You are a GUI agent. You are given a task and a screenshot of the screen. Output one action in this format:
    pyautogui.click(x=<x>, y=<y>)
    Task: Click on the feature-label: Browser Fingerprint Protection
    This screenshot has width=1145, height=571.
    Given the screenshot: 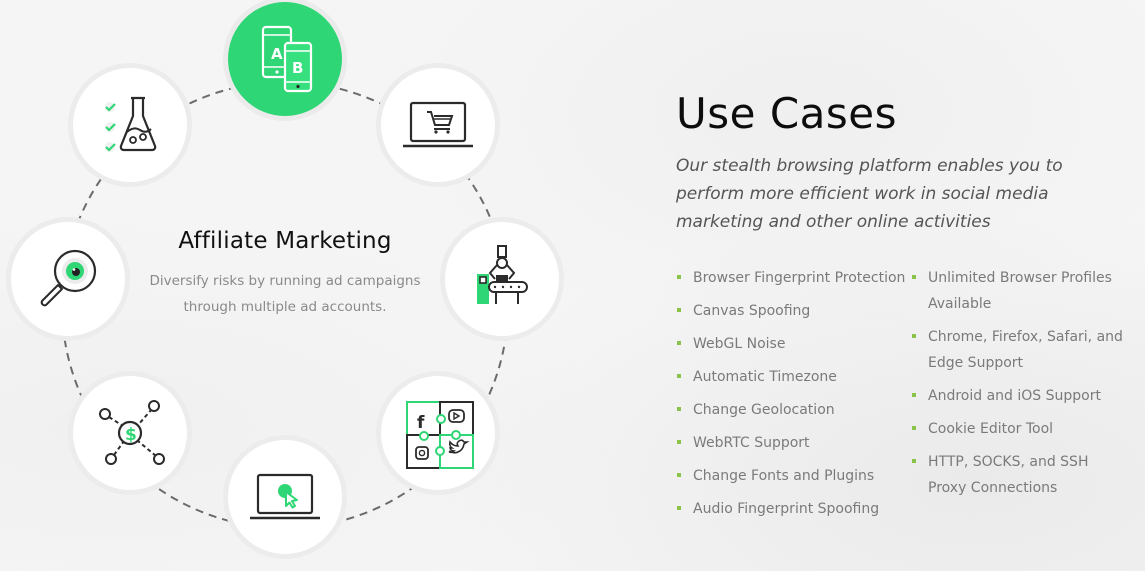 What is the action you would take?
    pyautogui.click(x=799, y=278)
    